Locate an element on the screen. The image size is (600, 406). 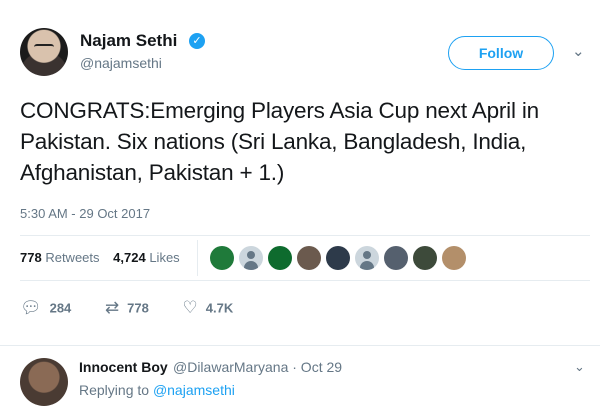
action-like-count: 4.7K is located at coordinates (219, 308).